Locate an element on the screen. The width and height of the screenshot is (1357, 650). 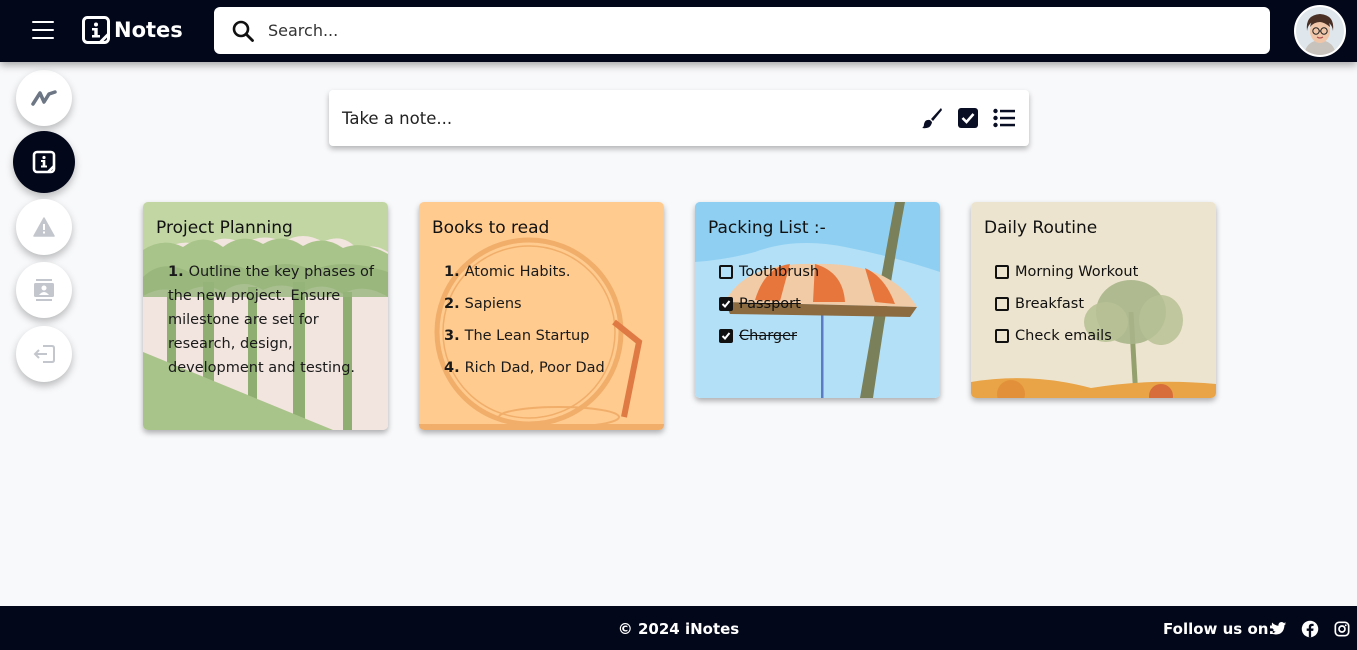
note-line: milestone are set for is located at coordinates (243, 320).